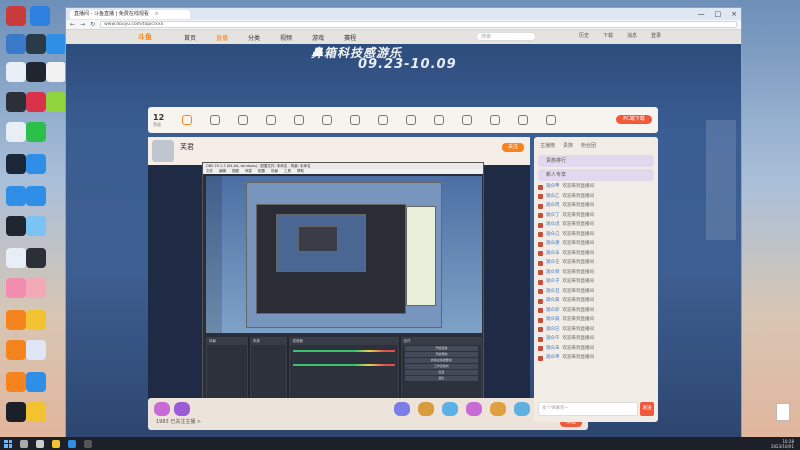 The height and width of the screenshot is (450, 800). I want to click on chat-username: 观众庚, so click(553, 244).